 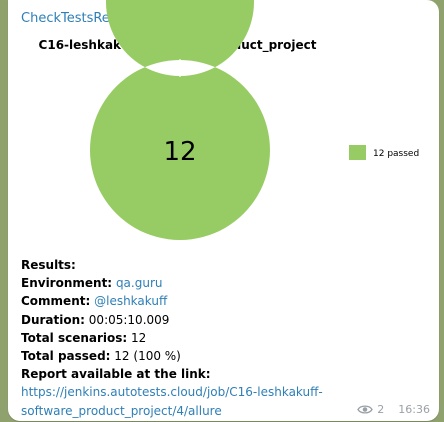 What do you see at coordinates (130, 301) in the screenshot?
I see `comment-mention: @leshkakuff` at bounding box center [130, 301].